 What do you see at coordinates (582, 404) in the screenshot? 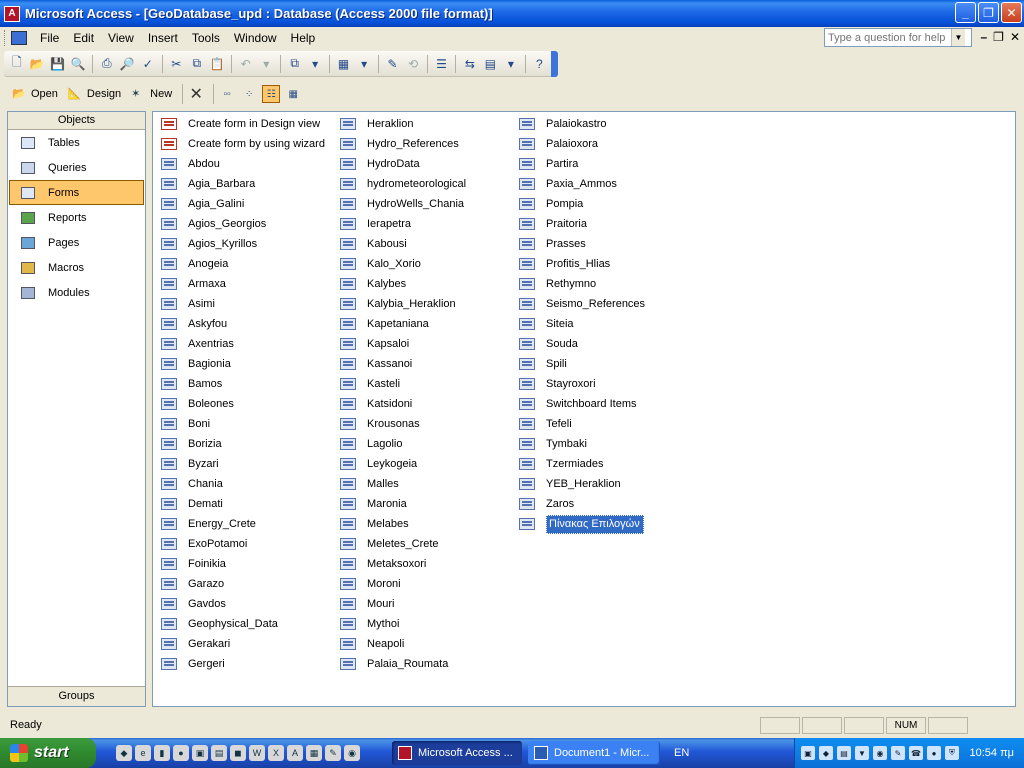
I see `form-list-item: Switchboard Items` at bounding box center [582, 404].